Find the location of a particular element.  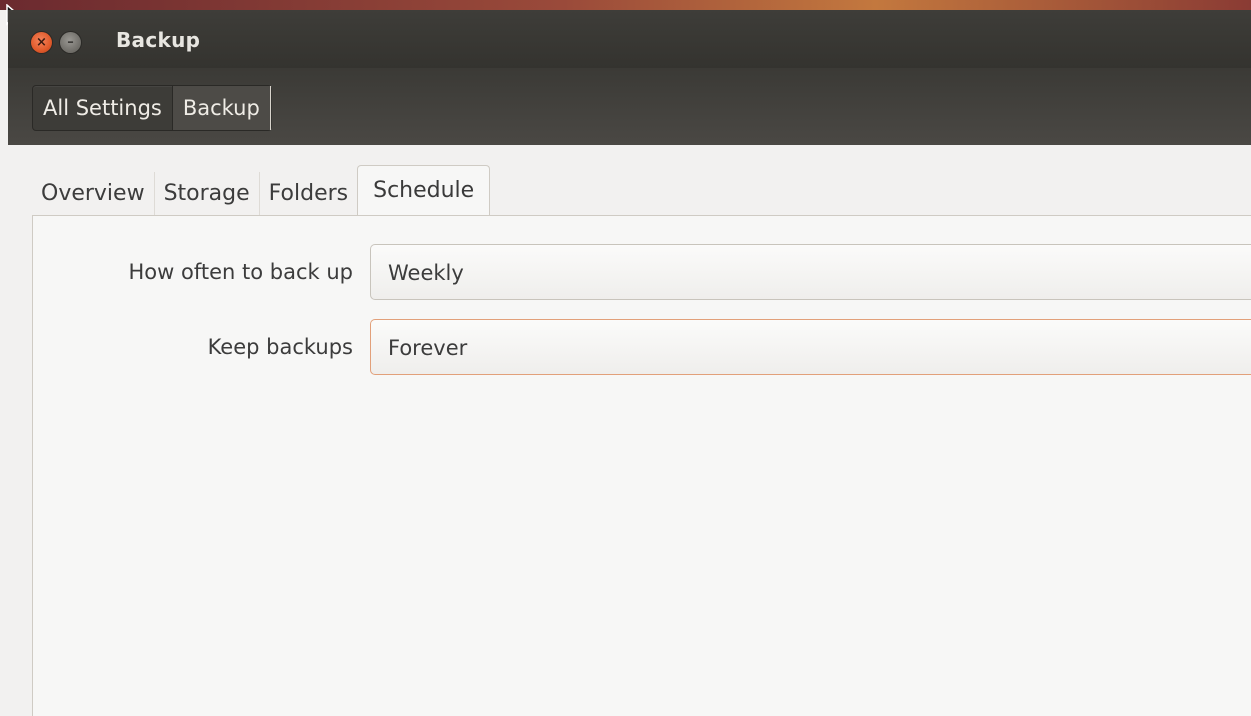

retention-dropdown: Forever is located at coordinates (810, 347).